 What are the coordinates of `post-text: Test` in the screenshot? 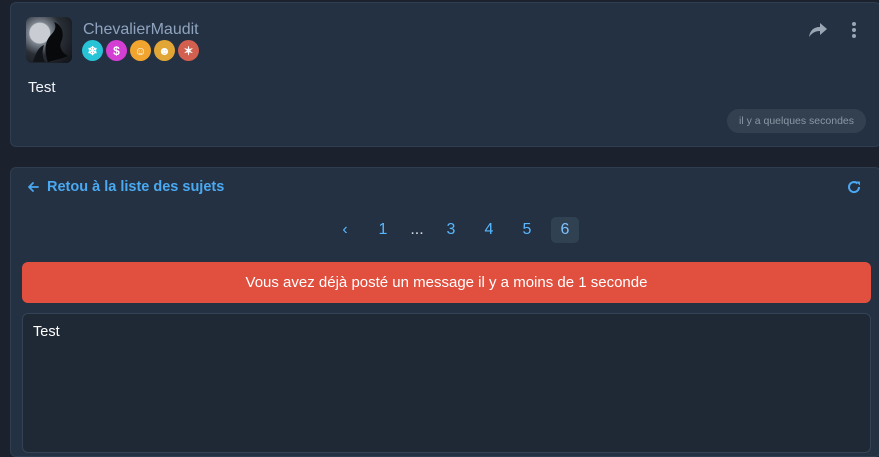 It's located at (42, 87).